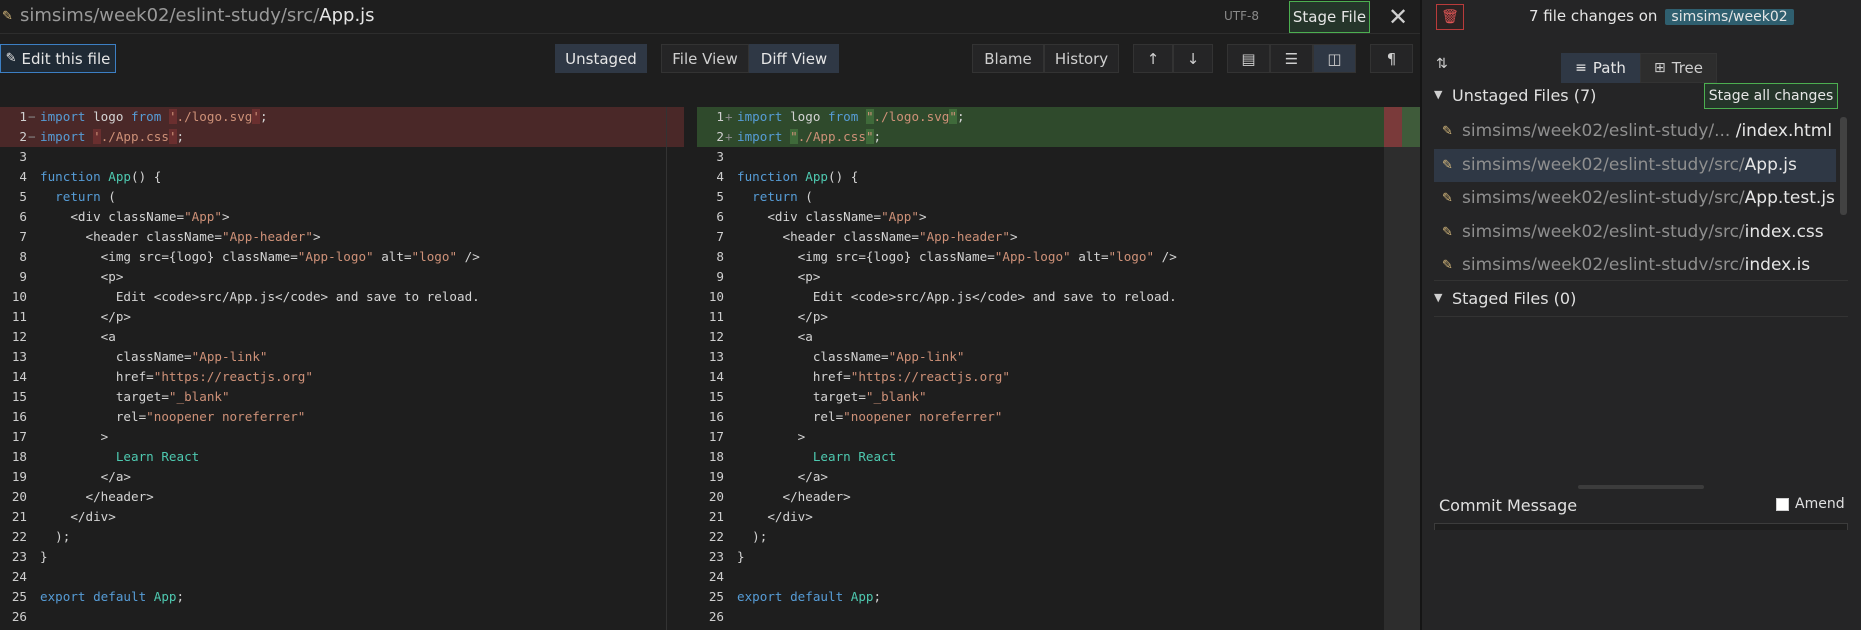 This screenshot has width=1861, height=630. Describe the element at coordinates (1008, 58) in the screenshot. I see `blame-button: Blame` at that location.